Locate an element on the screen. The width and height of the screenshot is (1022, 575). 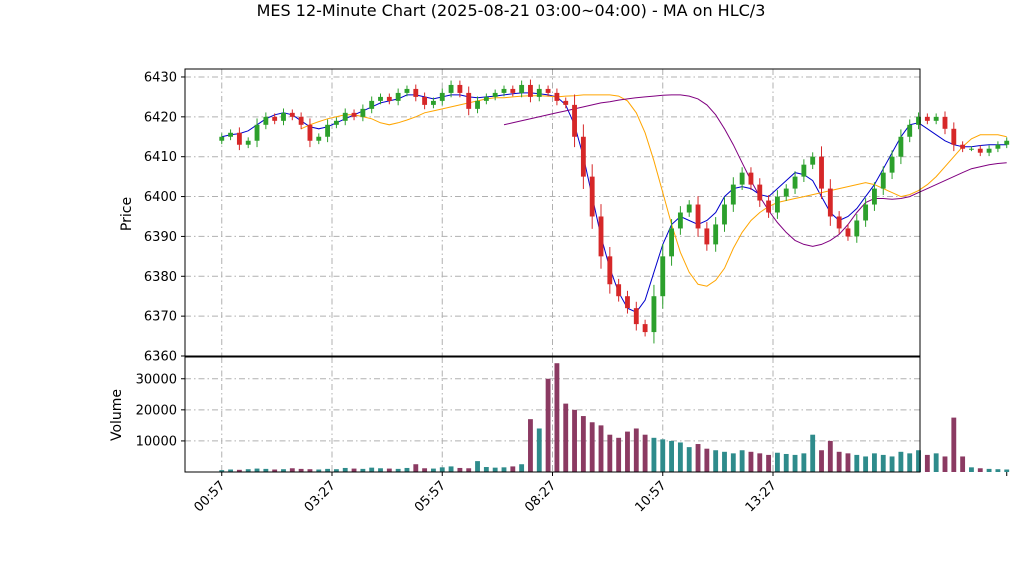
price-tick-label: 6390 is located at coordinates (160, 237).